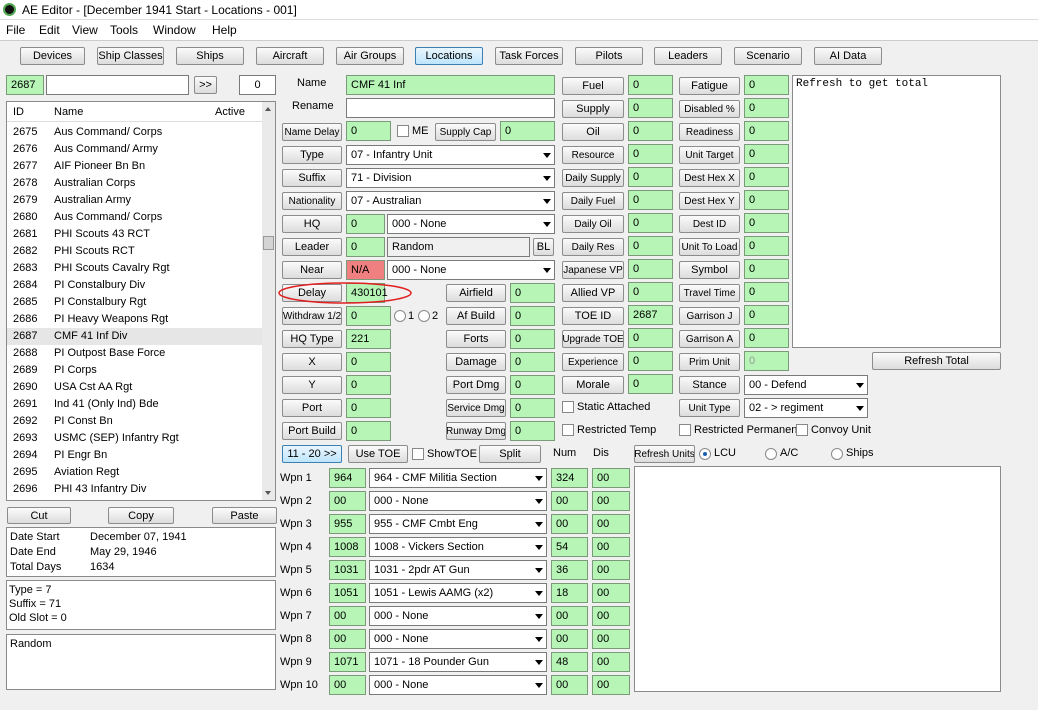 This screenshot has height=710, width=1038. What do you see at coordinates (650, 315) in the screenshot?
I see `toe-id-field: 2687` at bounding box center [650, 315].